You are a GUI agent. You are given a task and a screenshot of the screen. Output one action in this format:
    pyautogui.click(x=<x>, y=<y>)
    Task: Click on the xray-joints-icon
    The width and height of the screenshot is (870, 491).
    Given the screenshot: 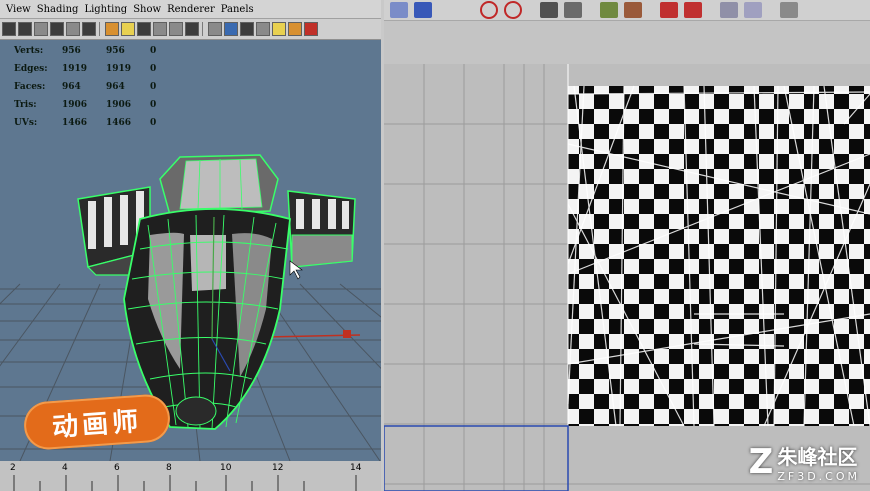 What is the action you would take?
    pyautogui.click(x=247, y=29)
    